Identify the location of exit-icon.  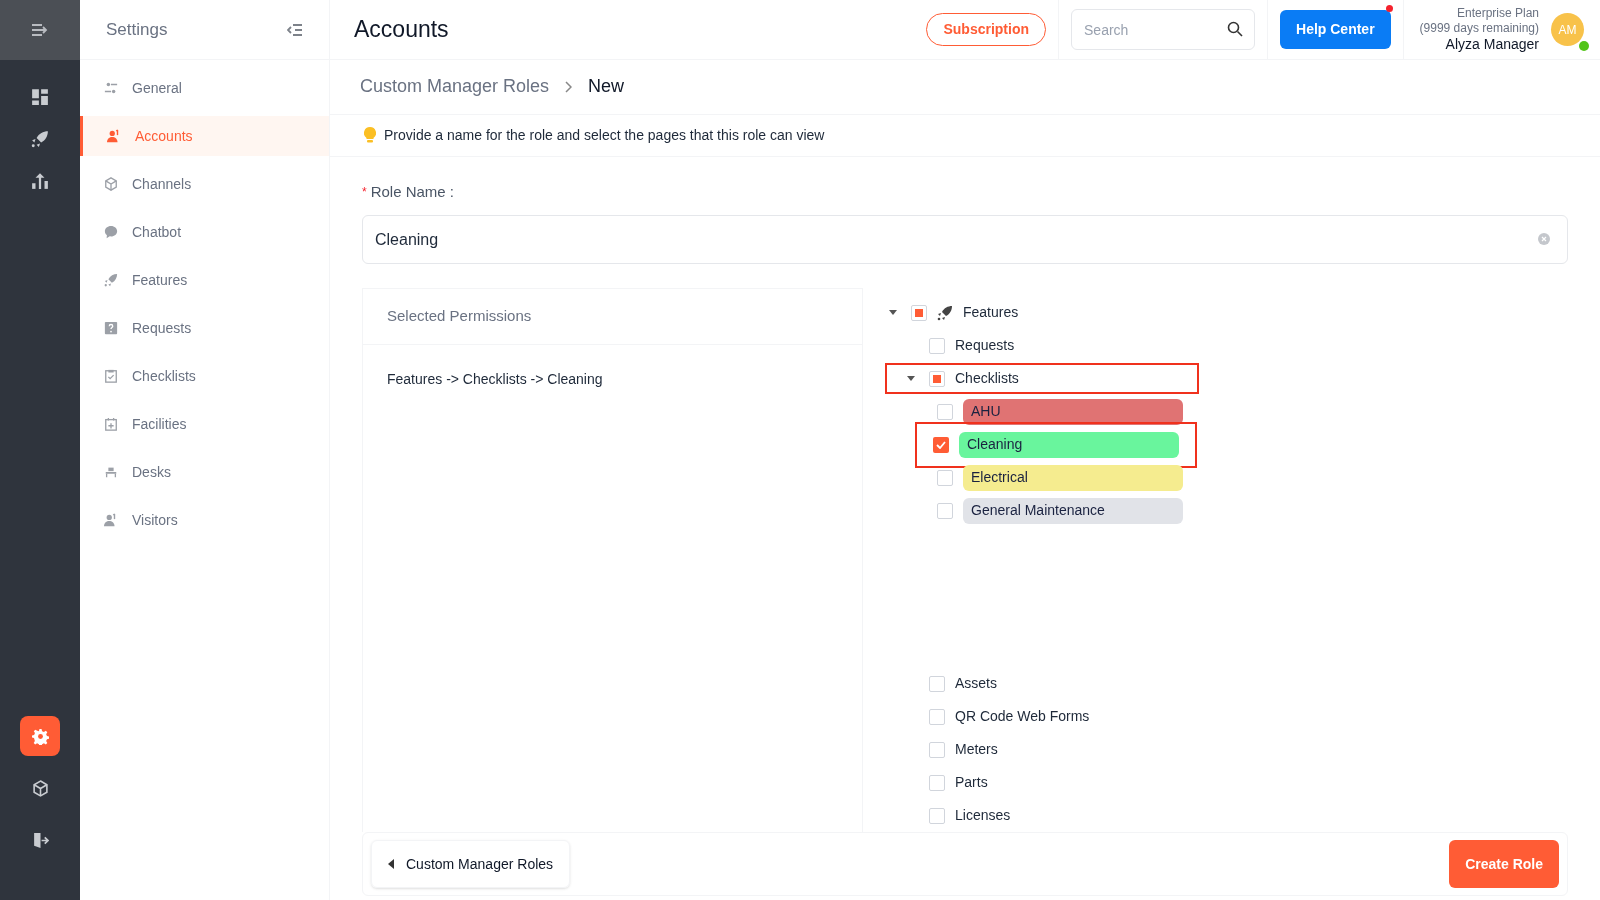
(40, 840).